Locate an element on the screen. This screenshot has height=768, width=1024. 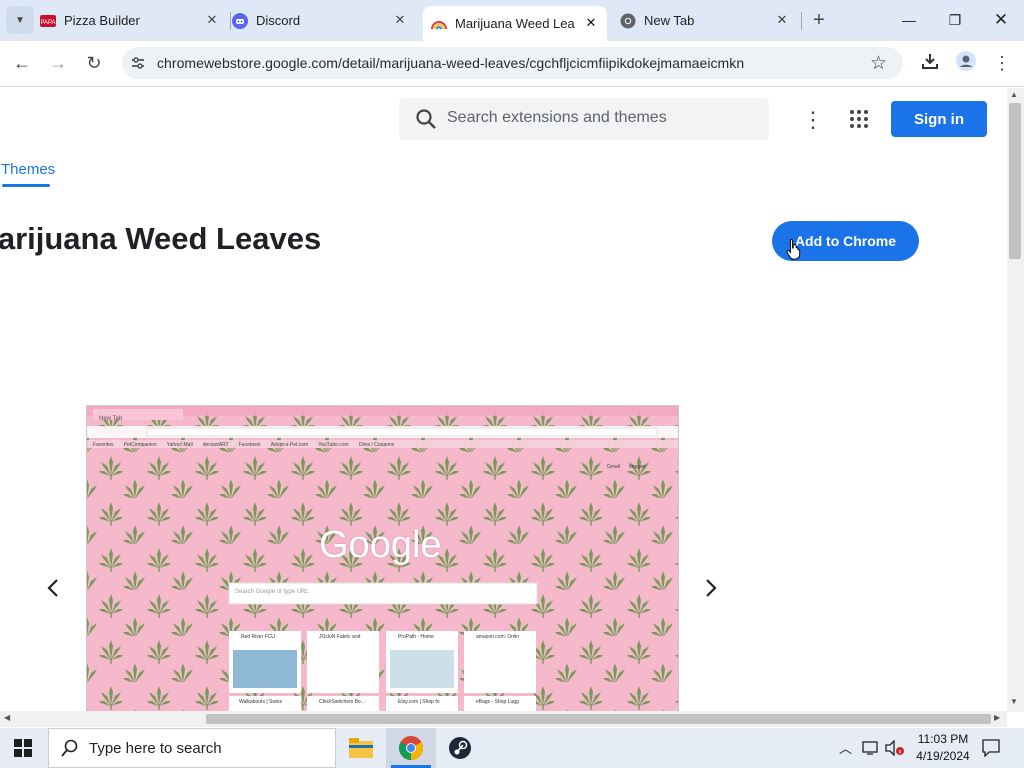
rainbow-icon is located at coordinates (439, 24).